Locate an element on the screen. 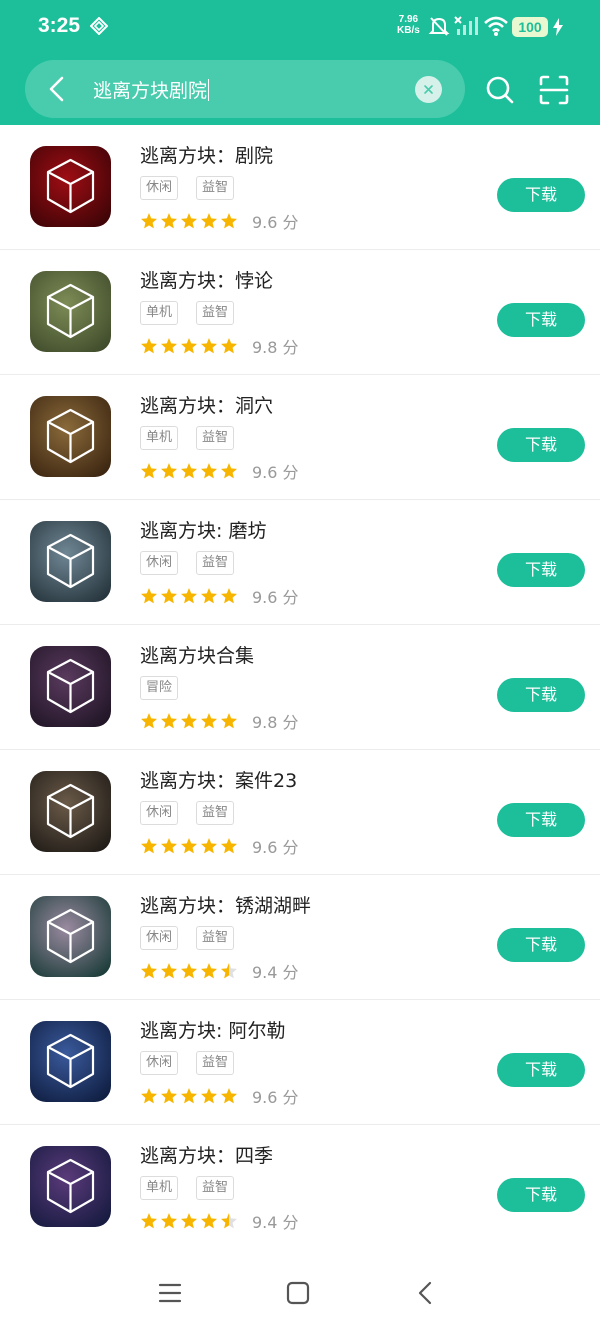 The image size is (600, 1333). bell-off-icon is located at coordinates (439, 28).